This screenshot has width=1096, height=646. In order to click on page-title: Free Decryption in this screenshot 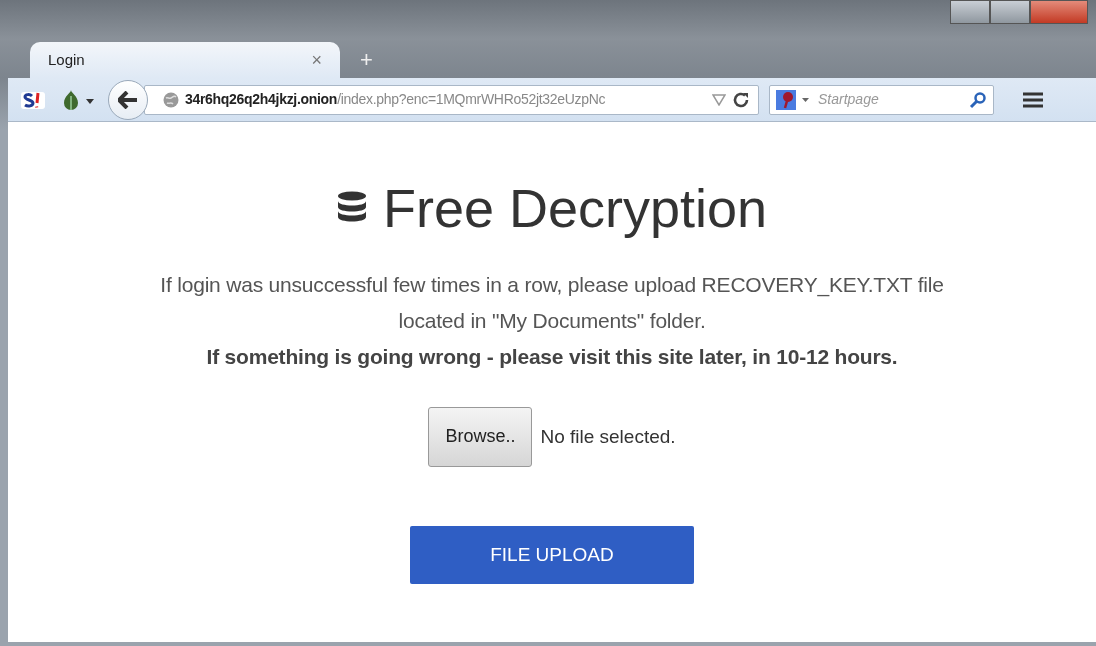, I will do `click(575, 208)`.